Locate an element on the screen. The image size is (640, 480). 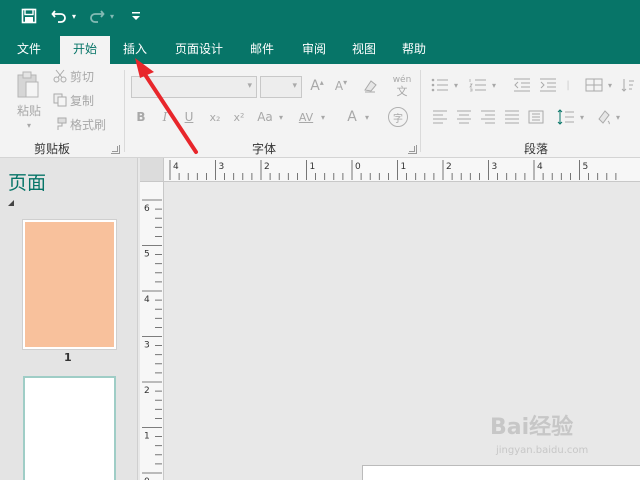
pages-pane-title: 页面 is located at coordinates (27, 183).